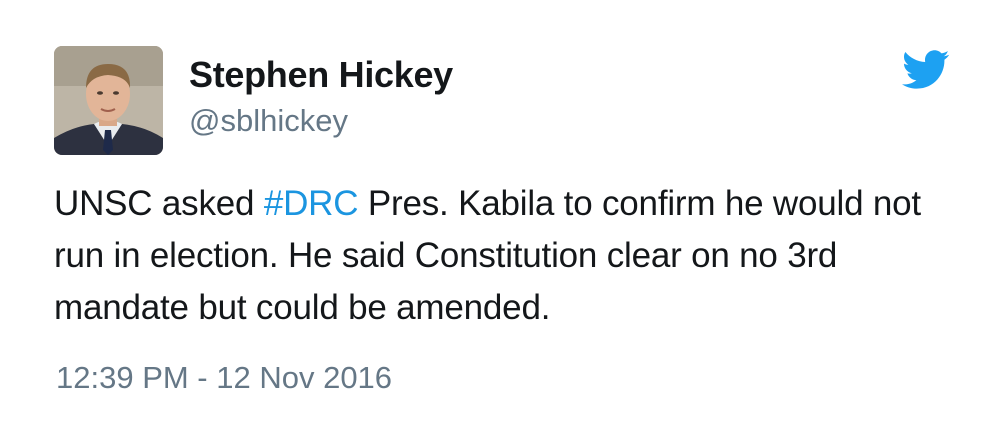  I want to click on avatar, so click(108, 100).